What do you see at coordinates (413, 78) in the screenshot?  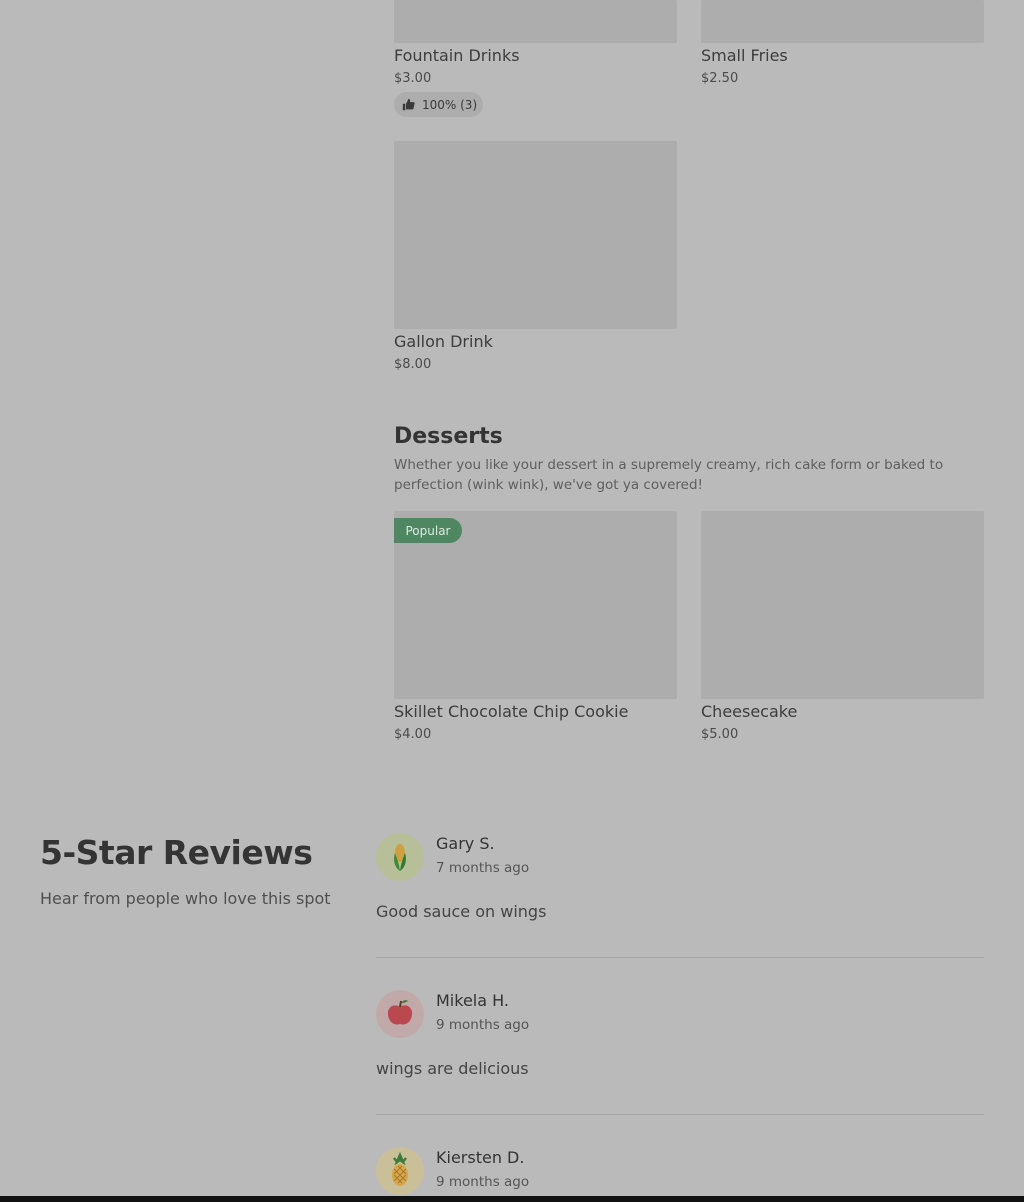 I see `item-price: $3.00` at bounding box center [413, 78].